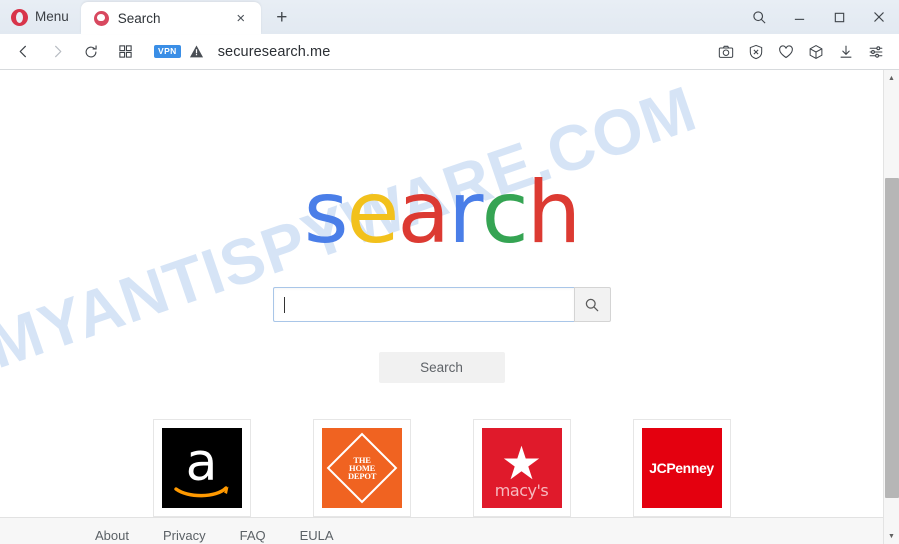 The width and height of the screenshot is (899, 544). I want to click on text-caret, so click(284, 304).